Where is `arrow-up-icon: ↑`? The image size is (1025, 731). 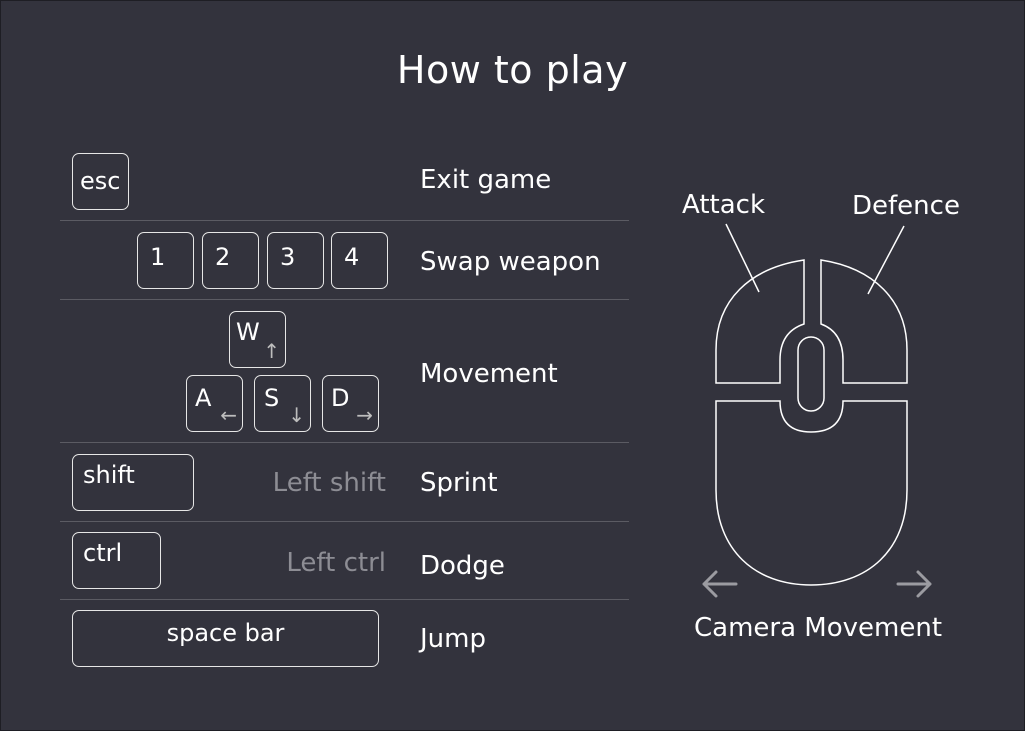 arrow-up-icon: ↑ is located at coordinates (271, 351).